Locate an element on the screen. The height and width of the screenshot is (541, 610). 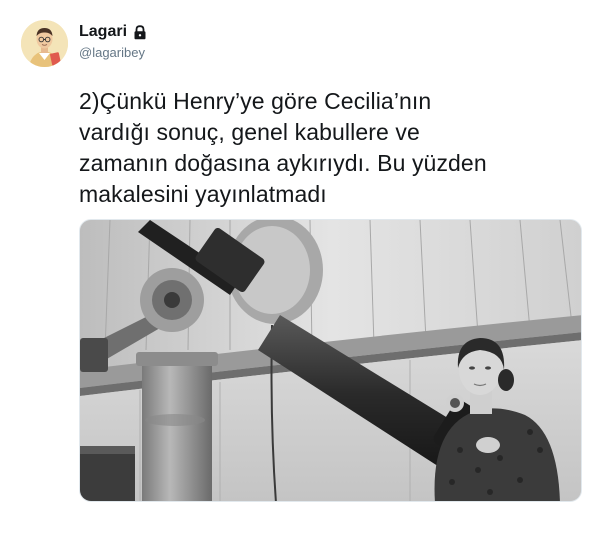
author-info: Lagari @lagaribey is located at coordinates (113, 40).